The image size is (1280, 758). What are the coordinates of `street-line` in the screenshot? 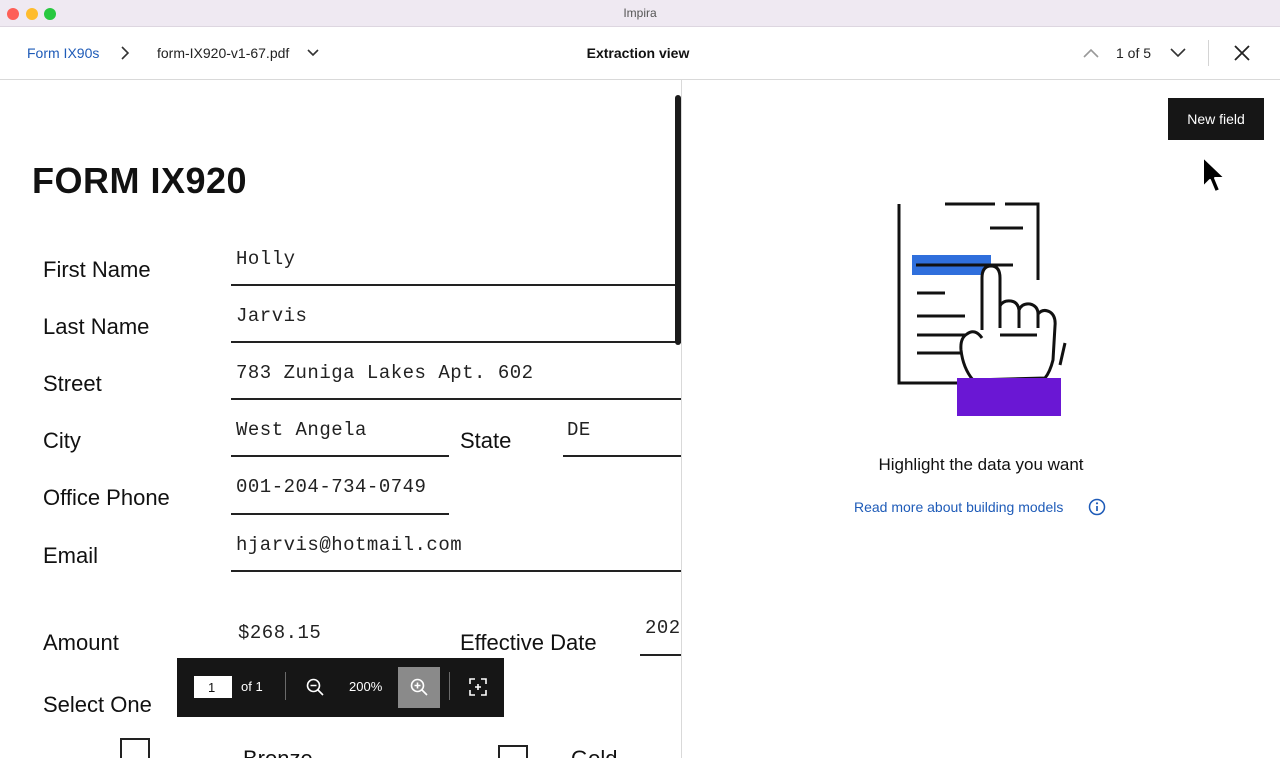 It's located at (456, 399).